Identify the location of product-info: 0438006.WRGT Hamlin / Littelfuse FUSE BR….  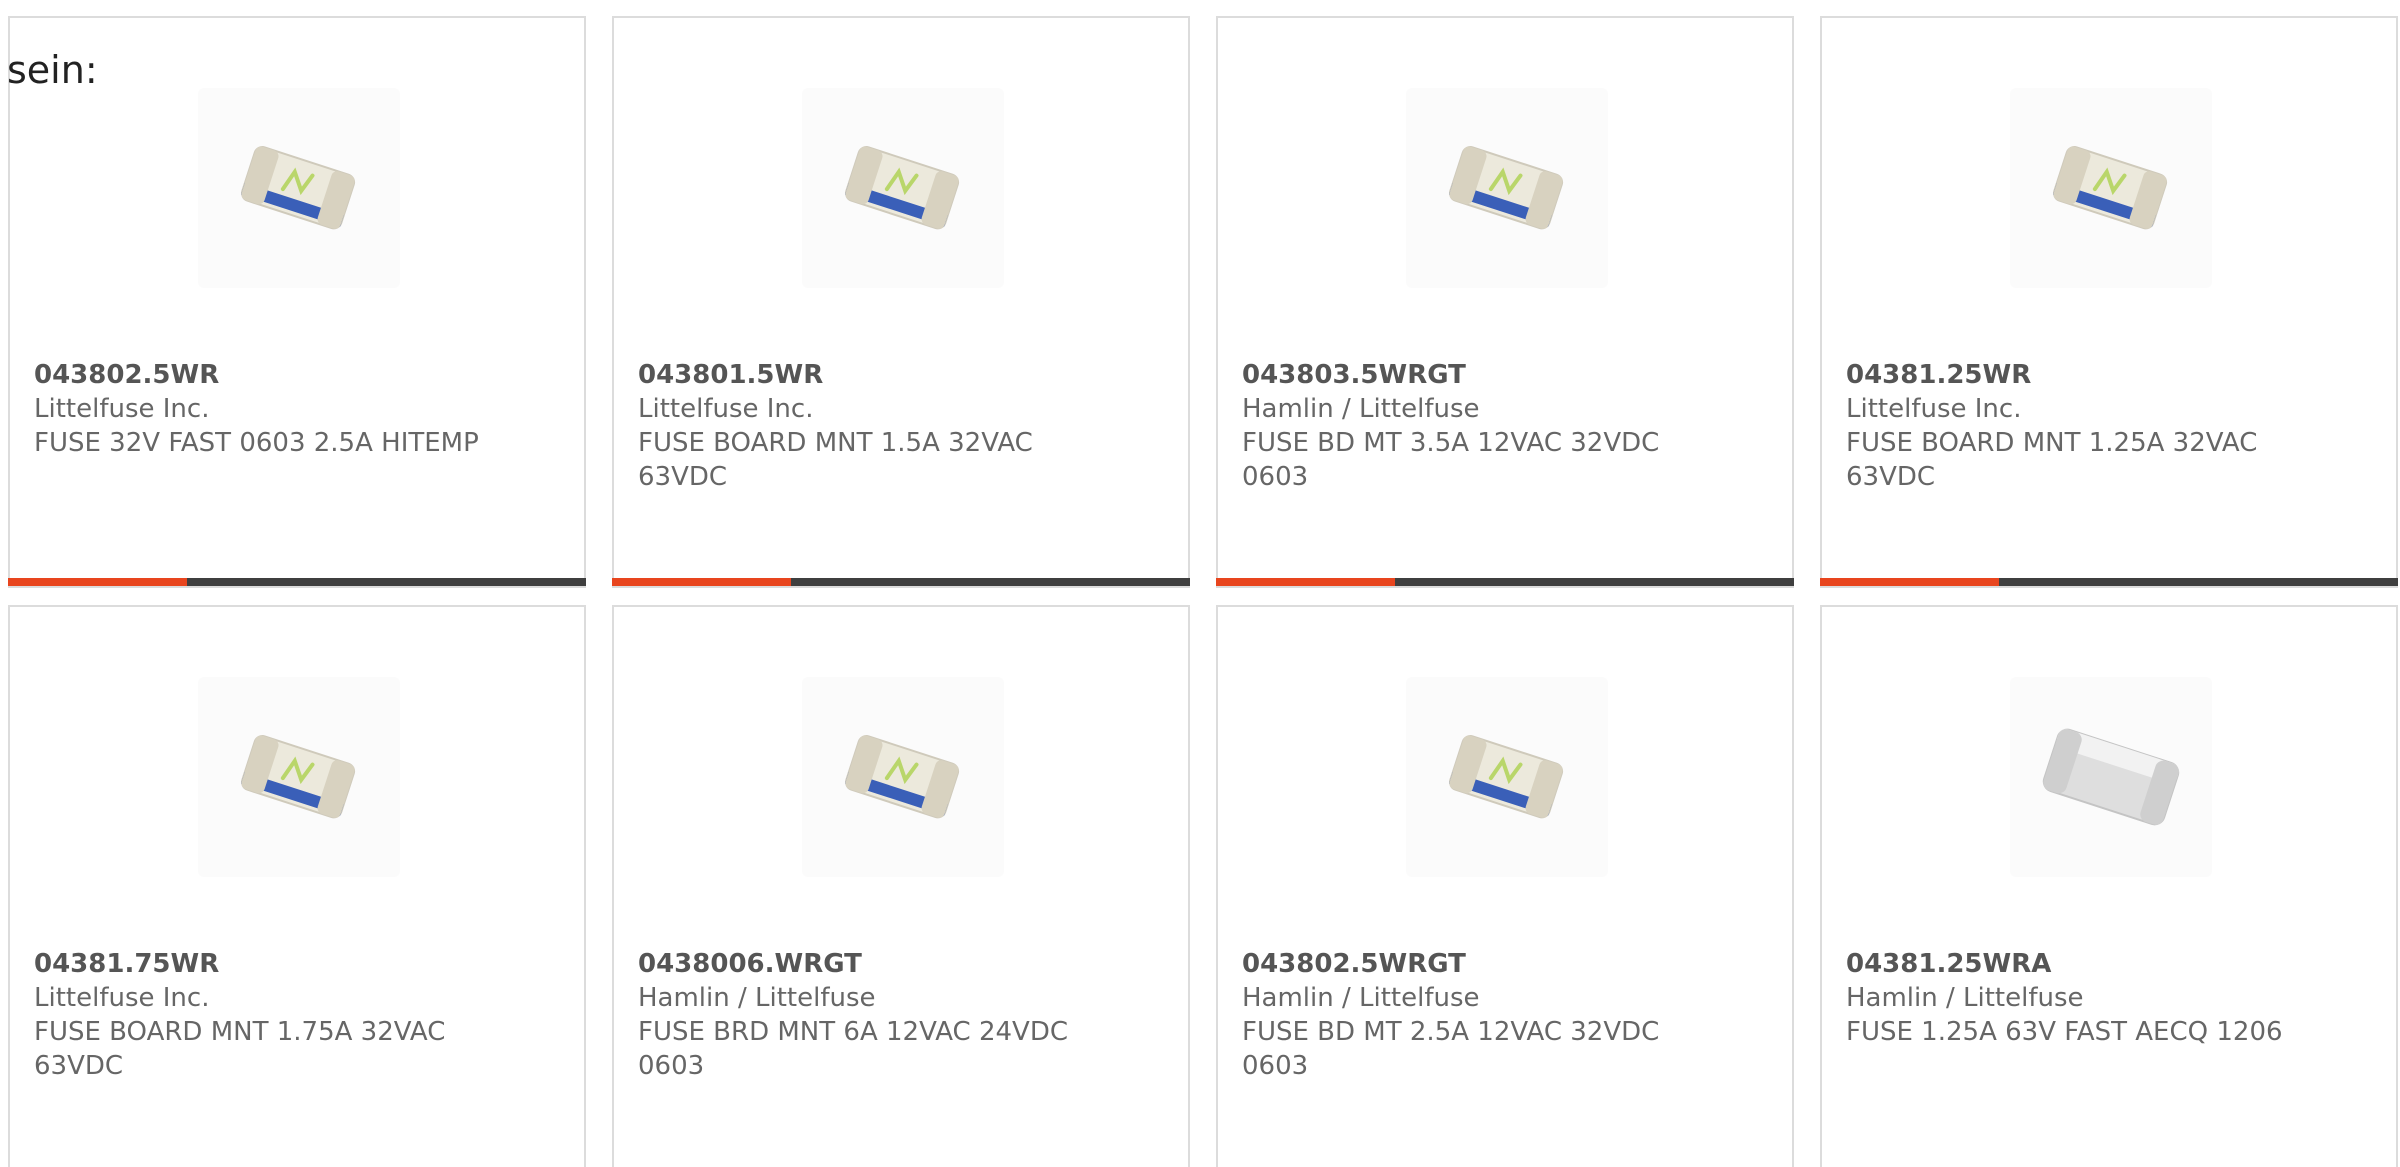
(873, 1015).